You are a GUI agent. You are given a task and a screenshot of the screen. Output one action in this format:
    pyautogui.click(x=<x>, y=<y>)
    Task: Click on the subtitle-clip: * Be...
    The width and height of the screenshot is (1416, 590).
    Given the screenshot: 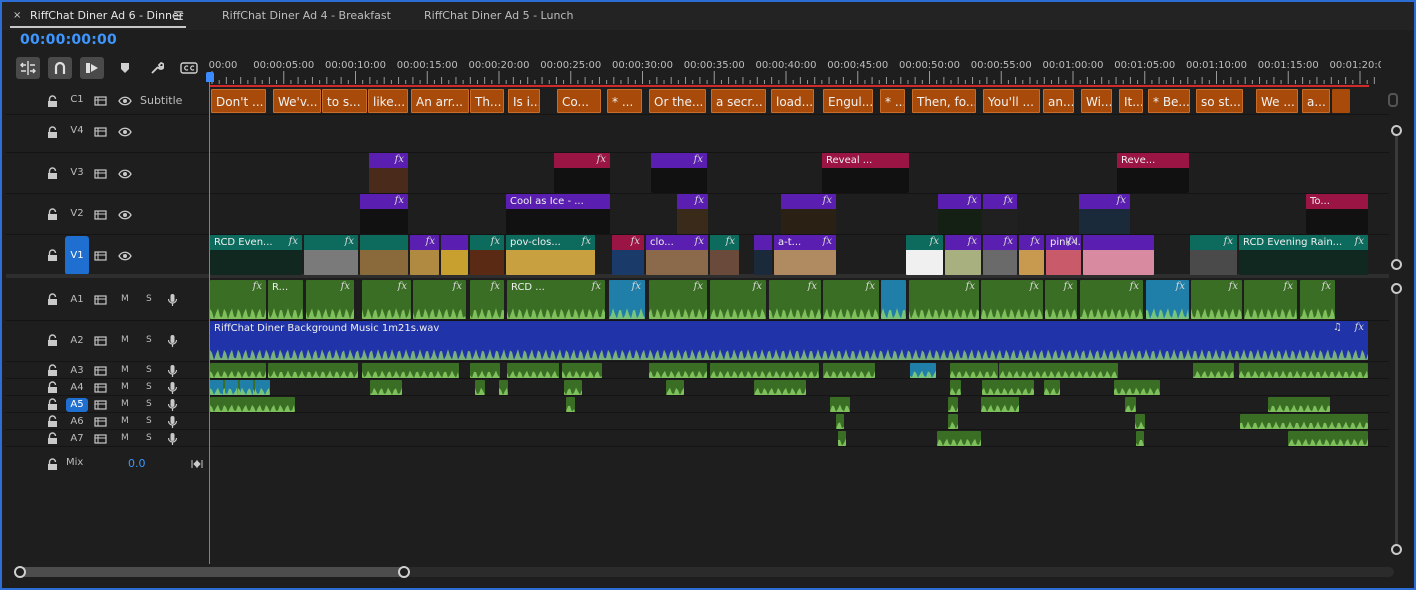 What is the action you would take?
    pyautogui.click(x=1169, y=101)
    